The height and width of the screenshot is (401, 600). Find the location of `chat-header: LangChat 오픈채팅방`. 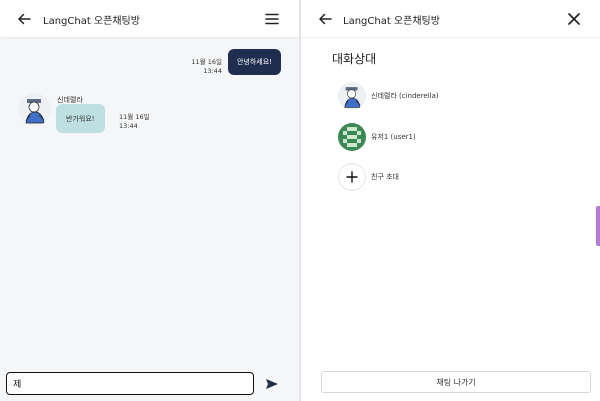

chat-header: LangChat 오픈채팅방 is located at coordinates (149, 18).